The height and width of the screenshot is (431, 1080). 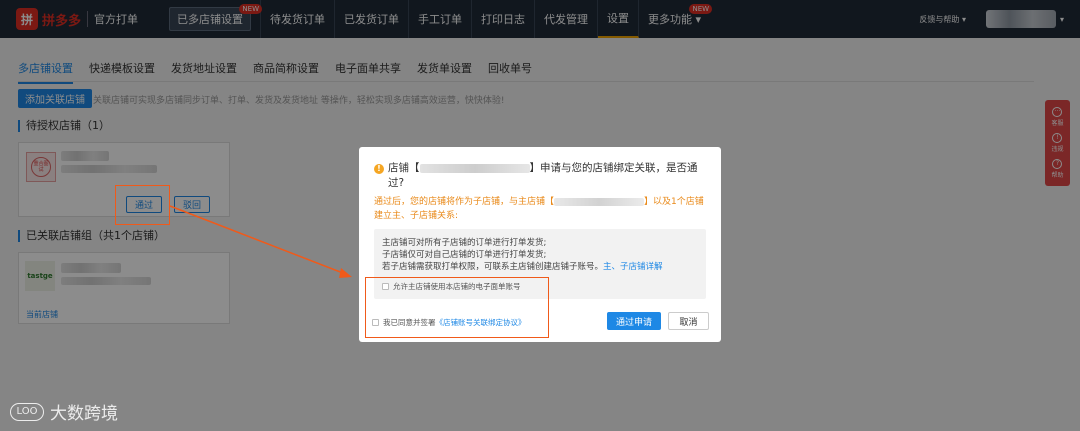 I want to click on annotation-highlight-checkboxes, so click(x=457, y=307).